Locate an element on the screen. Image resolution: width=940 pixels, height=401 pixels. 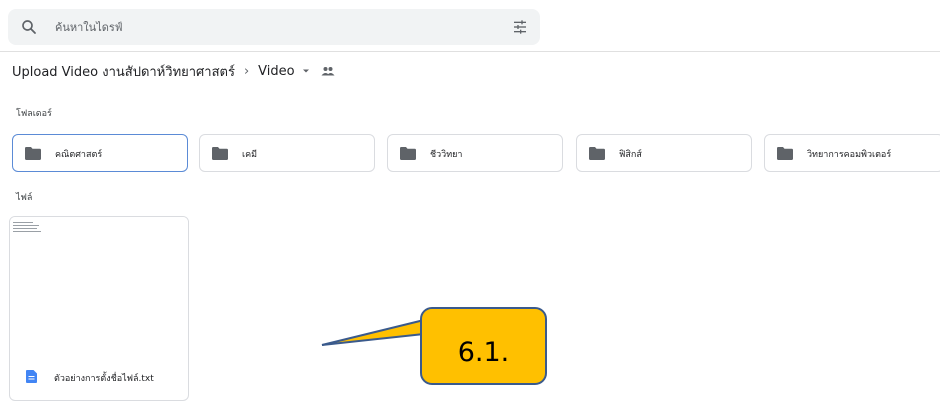
folder-label: เคมี is located at coordinates (250, 155).